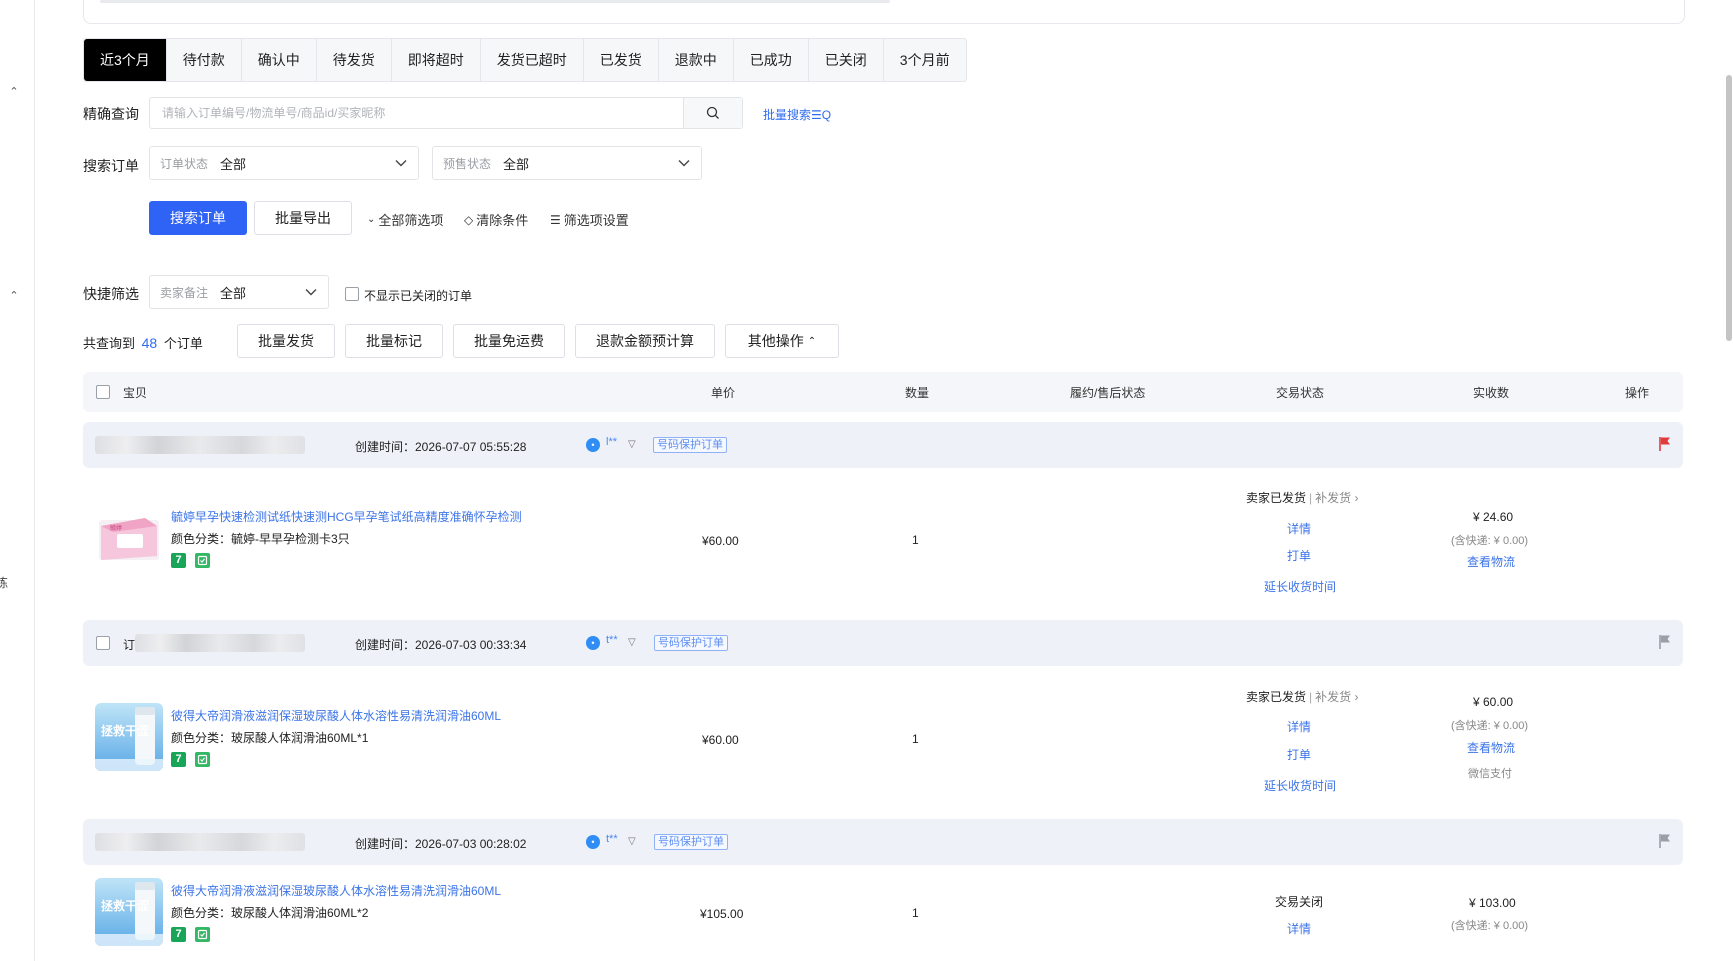 Image resolution: width=1733 pixels, height=961 pixels. What do you see at coordinates (567, 163) in the screenshot?
I see `presale-status-select: 预售状态 全部` at bounding box center [567, 163].